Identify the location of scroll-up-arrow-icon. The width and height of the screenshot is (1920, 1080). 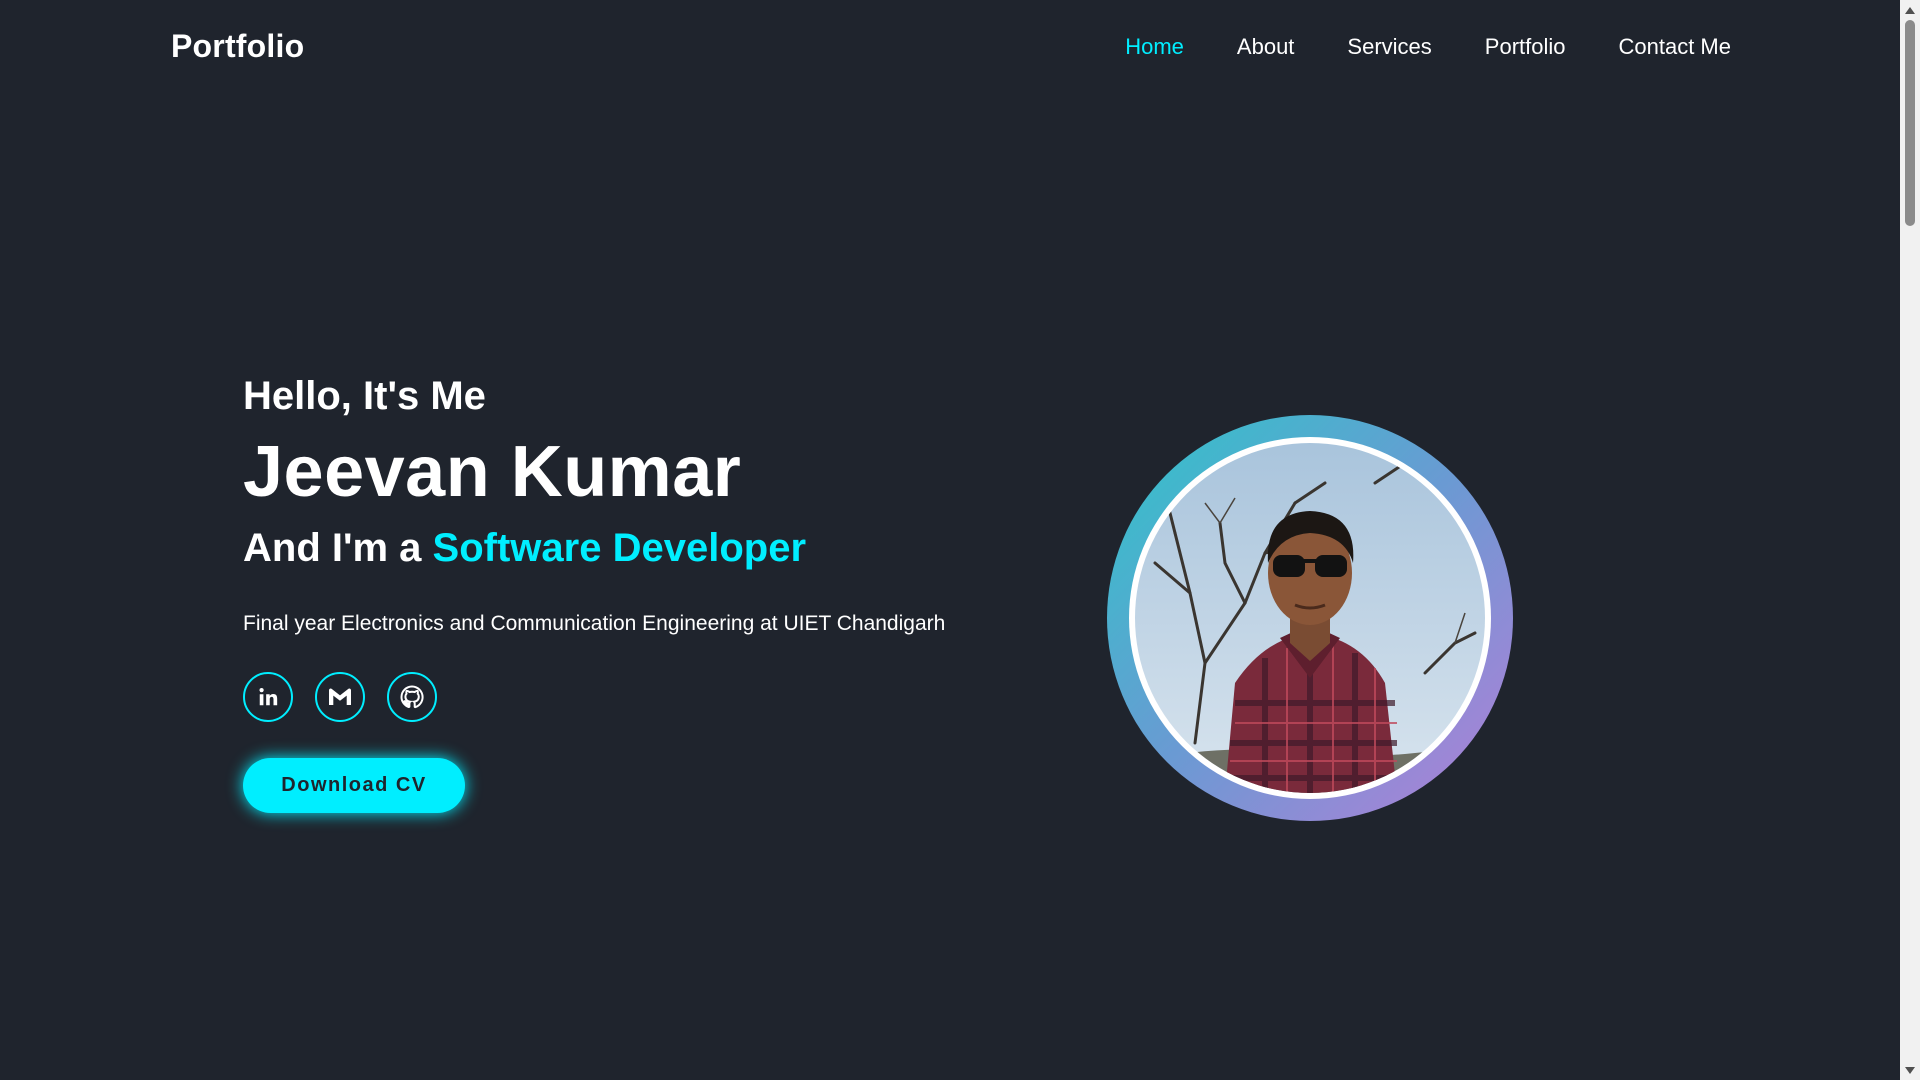
(1910, 10).